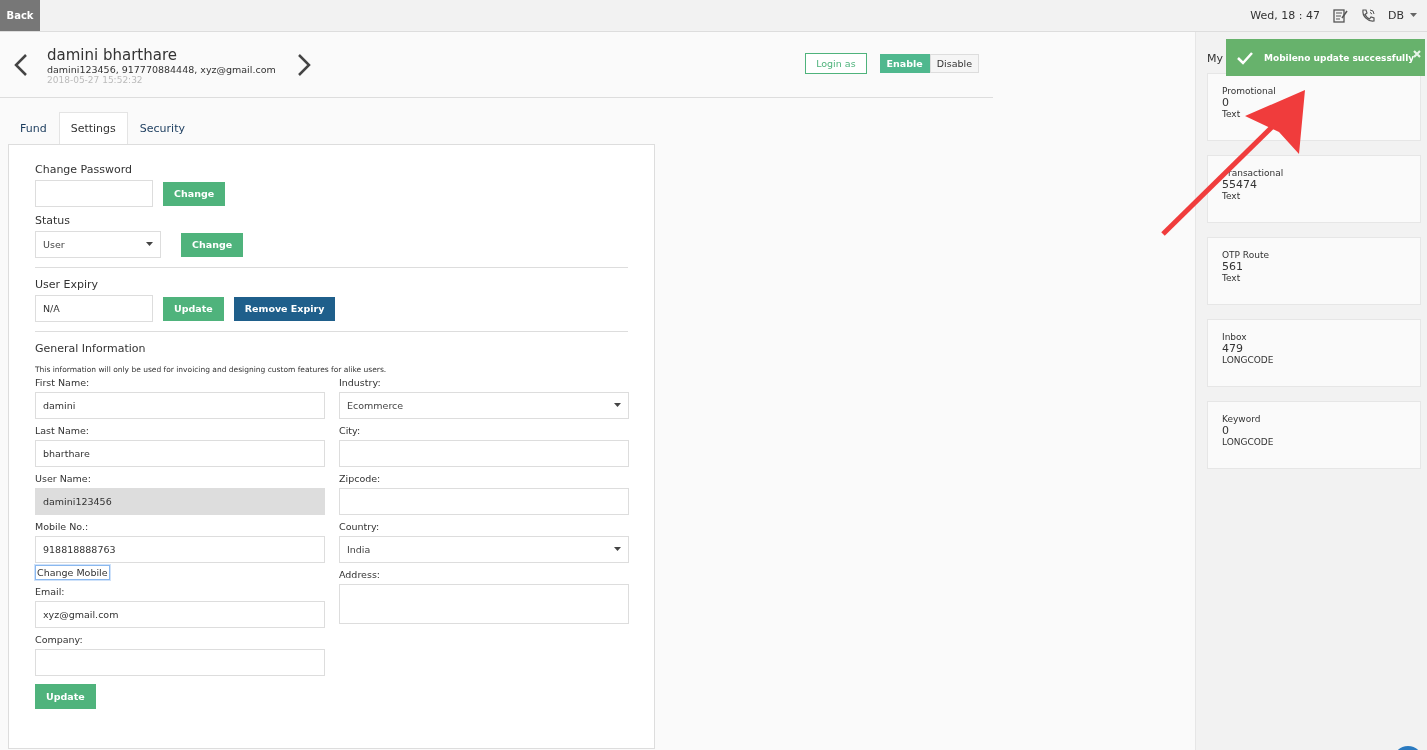  What do you see at coordinates (1402, 15) in the screenshot?
I see `user-menu: DB` at bounding box center [1402, 15].